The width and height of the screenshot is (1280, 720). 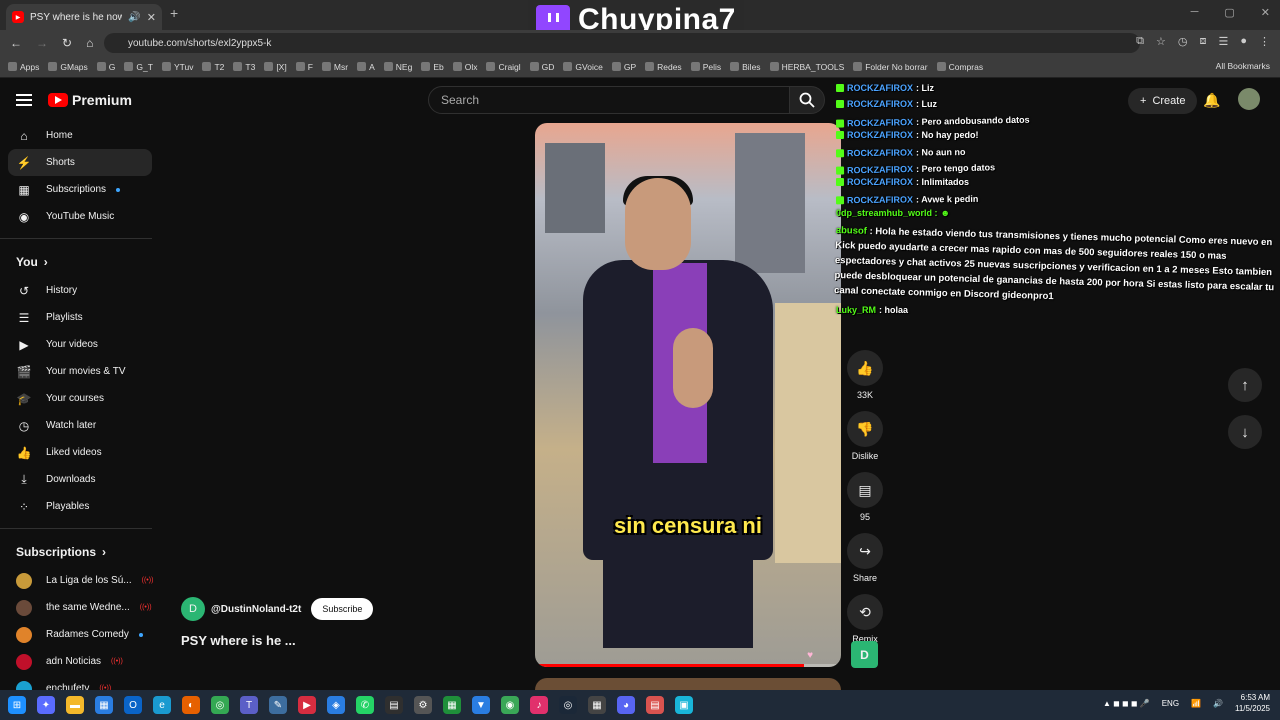 What do you see at coordinates (1243, 41) in the screenshot?
I see `profile-icon: ●` at bounding box center [1243, 41].